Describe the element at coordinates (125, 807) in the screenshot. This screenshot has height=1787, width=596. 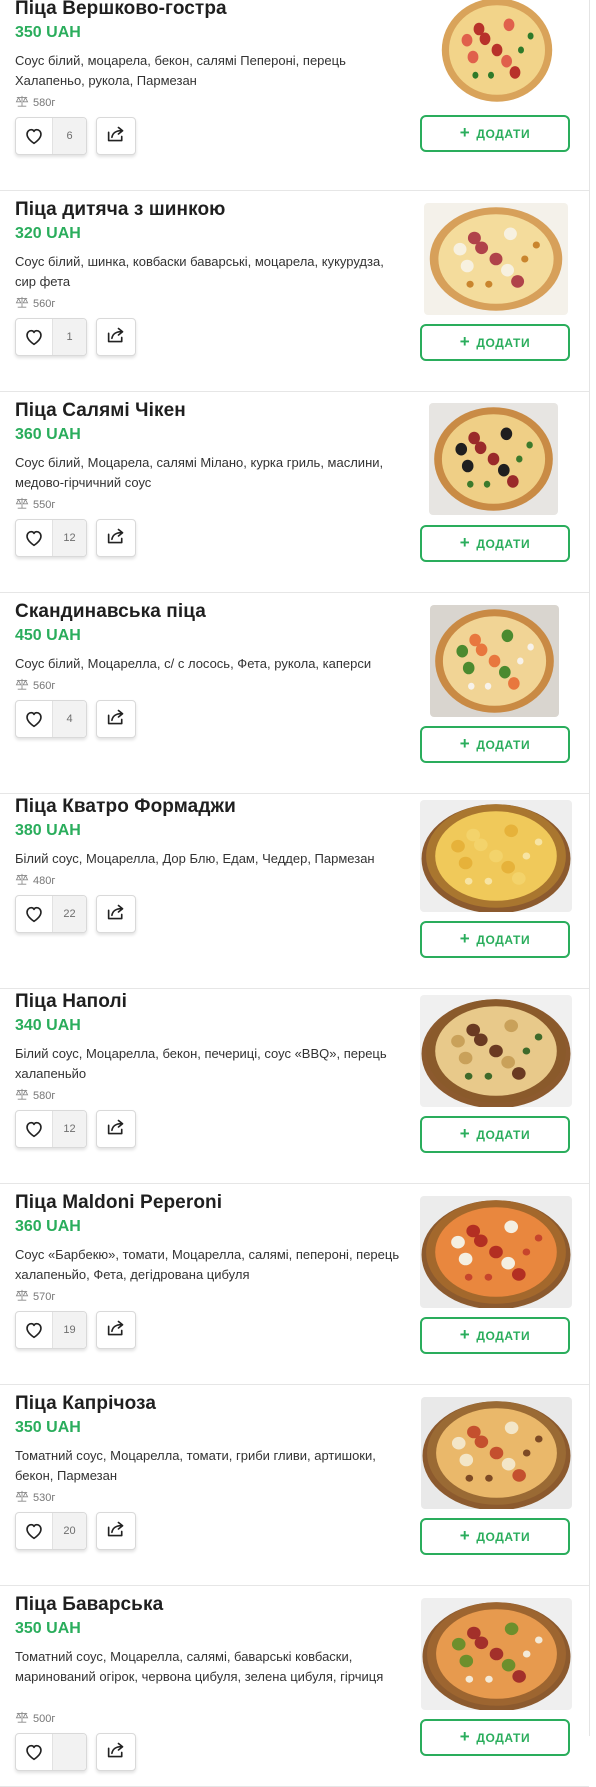
I see `product-name: Піца Кватро Формаджи` at that location.